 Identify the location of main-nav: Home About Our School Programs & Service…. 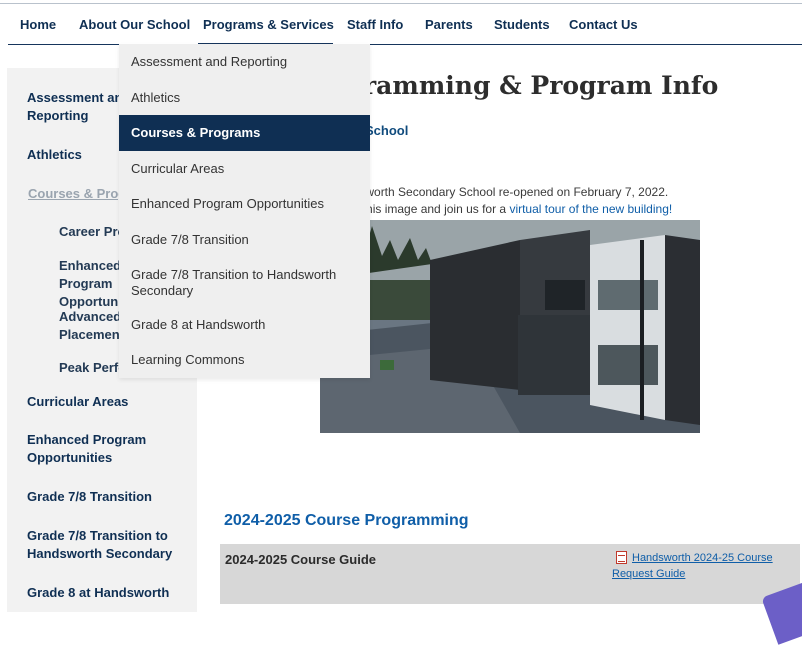
(401, 24).